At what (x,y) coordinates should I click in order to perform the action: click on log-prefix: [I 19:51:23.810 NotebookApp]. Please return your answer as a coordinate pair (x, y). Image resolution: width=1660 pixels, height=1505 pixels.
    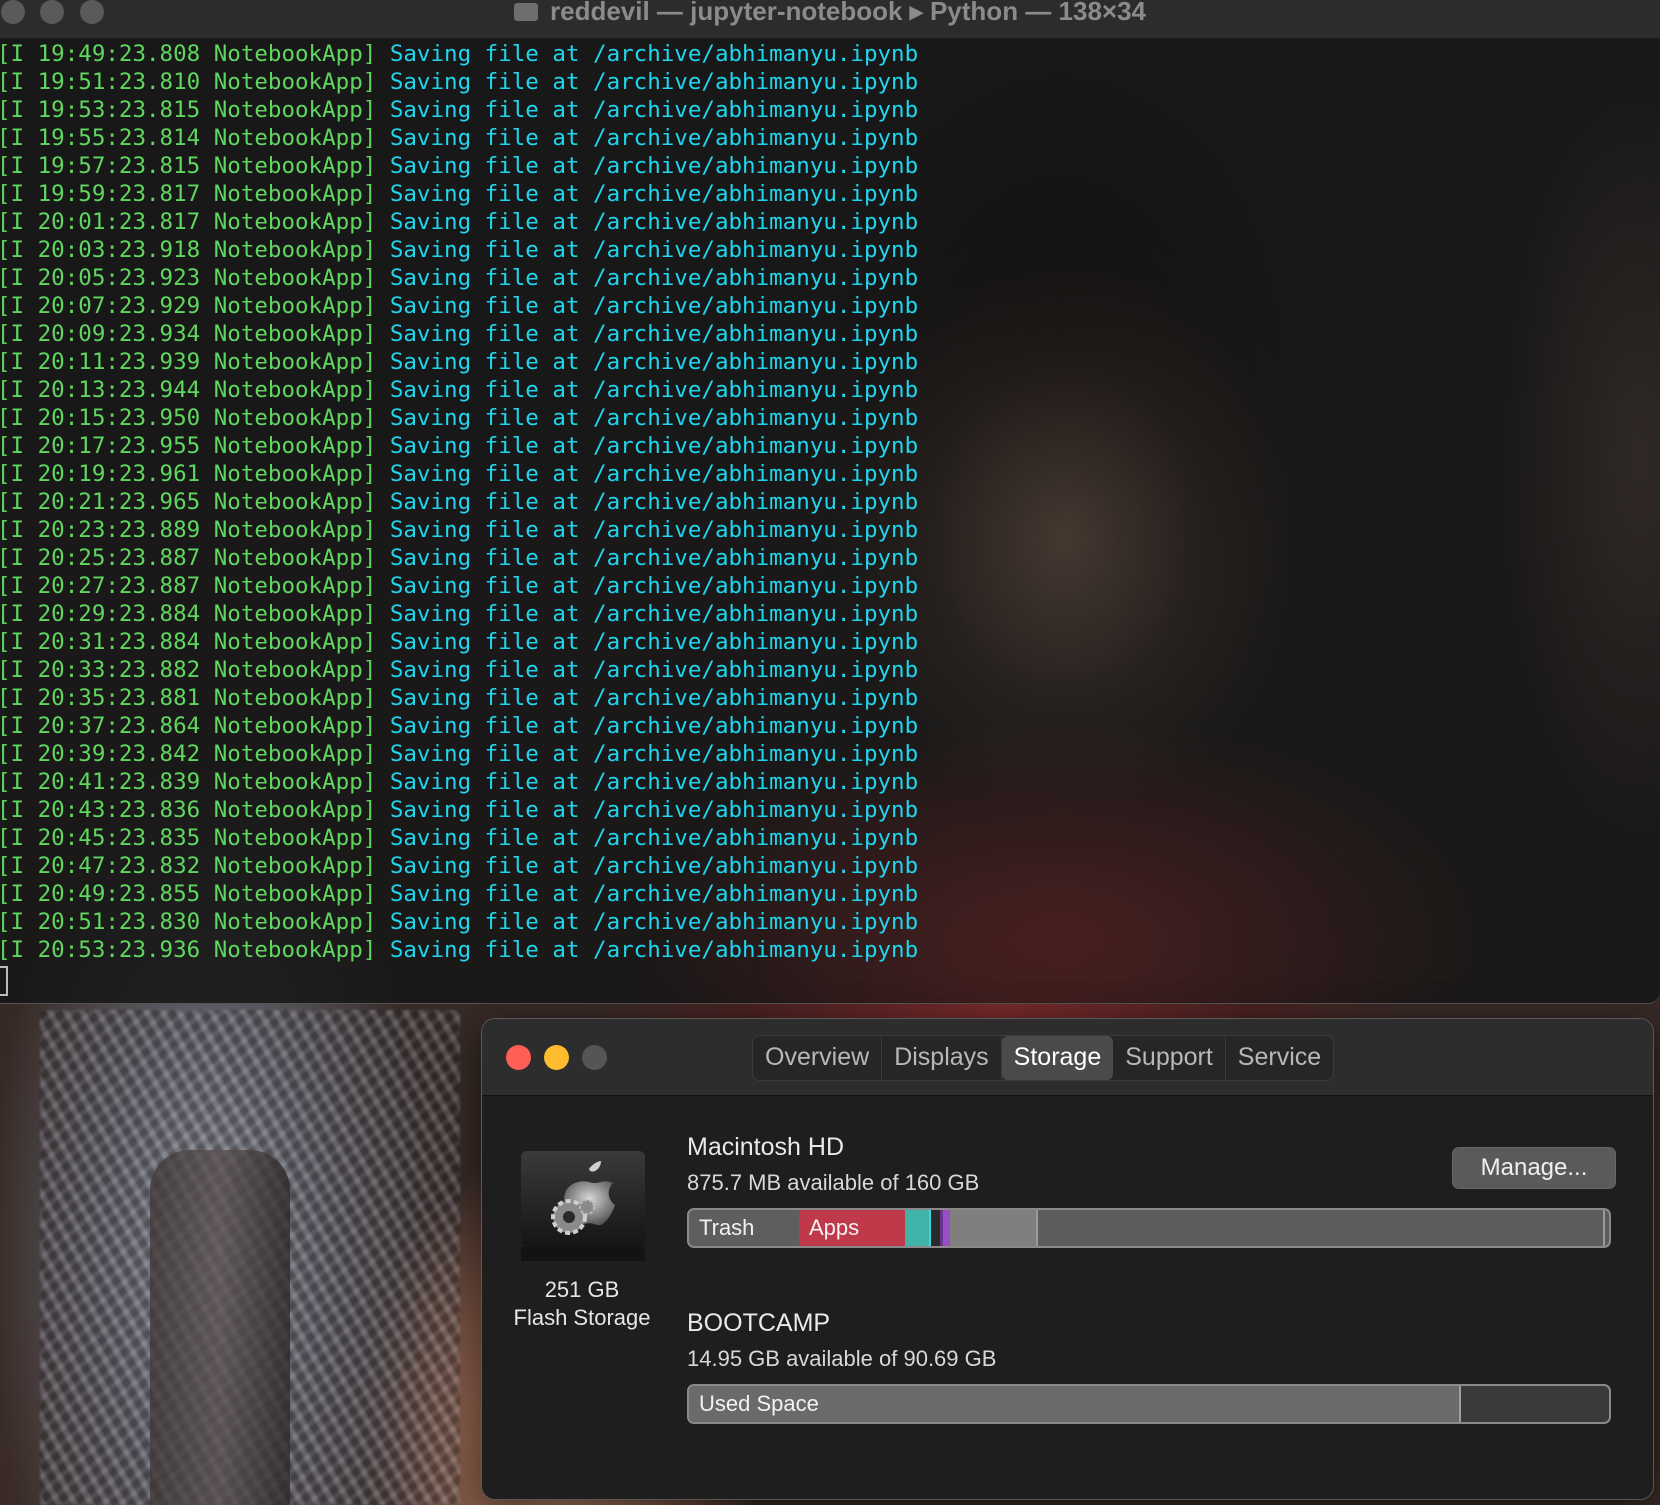
    Looking at the image, I should click on (188, 82).